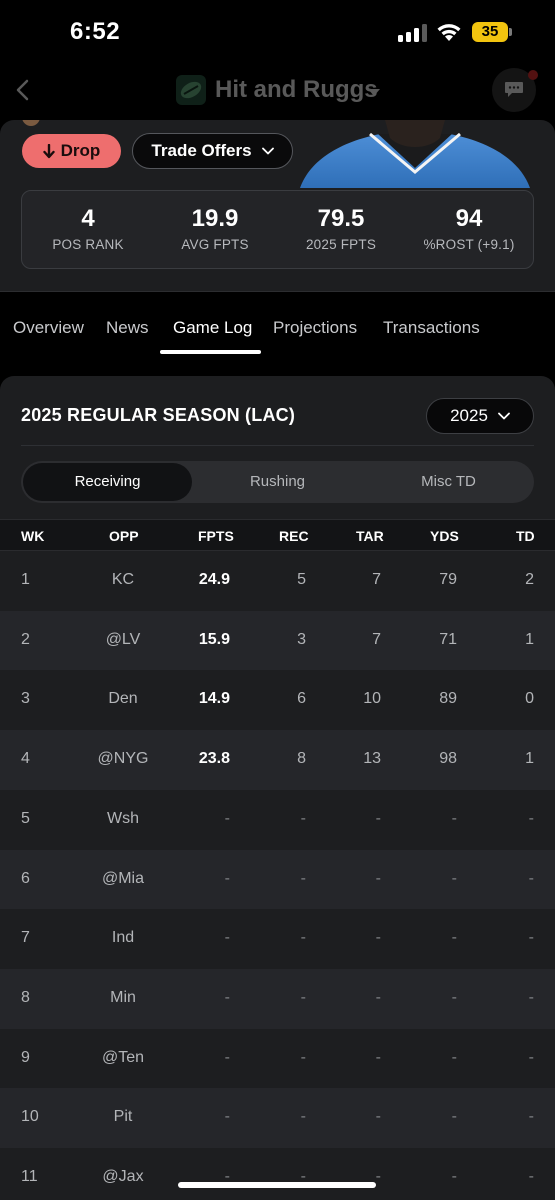 Image resolution: width=555 pixels, height=1200 pixels. I want to click on team-switch-caret-icon, so click(374, 92).